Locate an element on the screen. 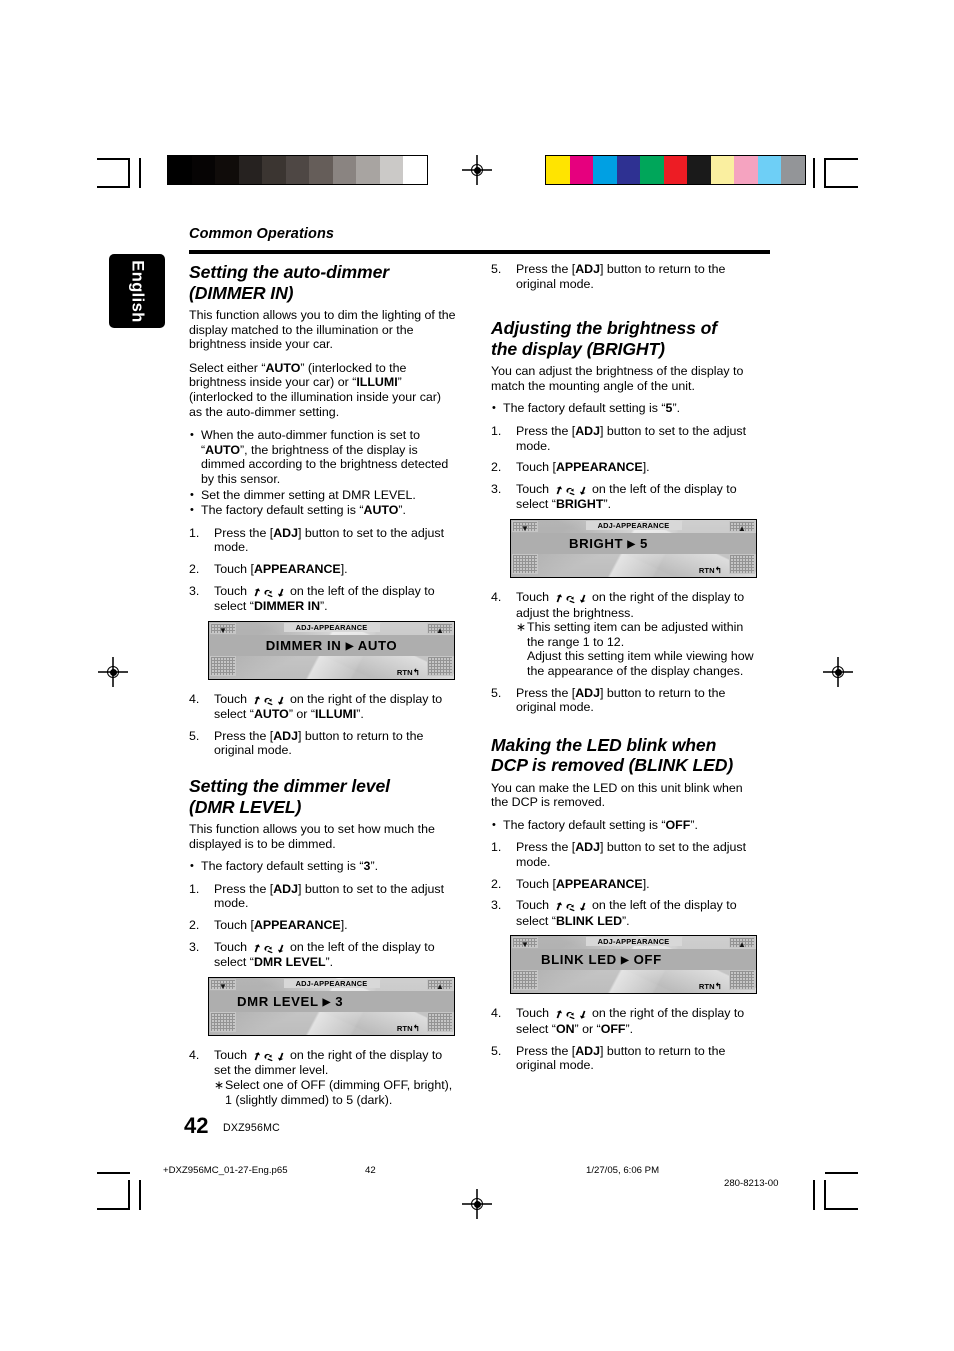 Image resolution: width=954 pixels, height=1351 pixels. step-item: 2. Touch [APPEARANCE]. is located at coordinates (268, 925).